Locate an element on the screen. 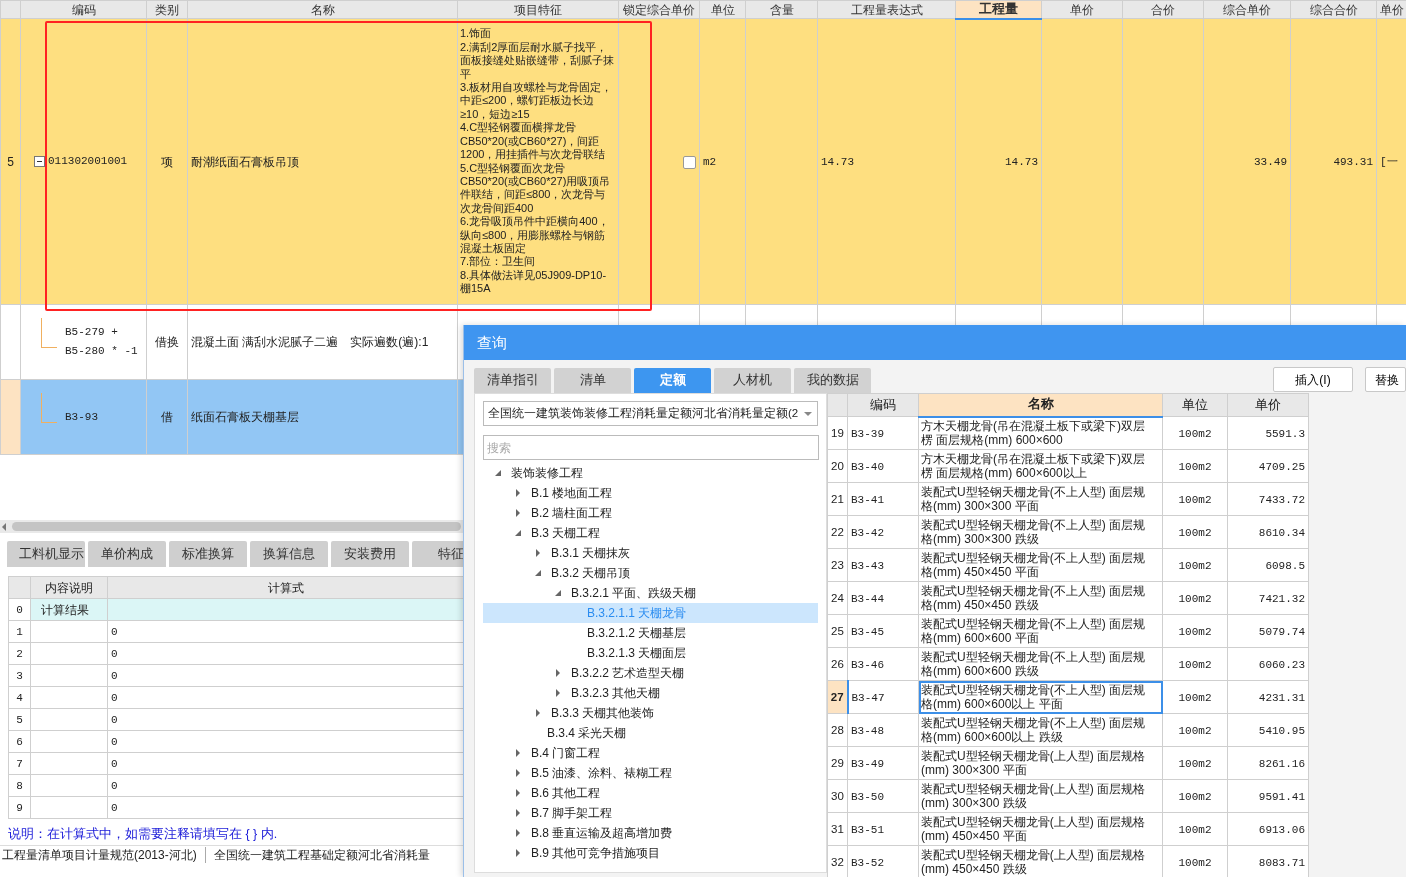  feature-text: 1.饰面 2.满刮2厚面层耐水腻子找平，面板接缝处贴嵌缝带，刮腻子抹平 3.板材用自攻螺栓与龙骨固定，中距≤200，螺钉距板边长边≥10，短边≥15 4.C型轻钢覆面横撑龙骨CB50*20(或CB60*27)，间距1200，用挂插件与次龙骨联结 5.C型轻钢覆面次龙骨CB50*20(或CB60*27)用吸顶吊件联结，间距≤800，次龙骨与次龙骨间距400 6.龙骨吸顶吊件中距横向400，纵向≤800，用膨胀螺栓与钢筋混凝土板固定 7.部位：卫生间 8.具体做法详见05J909-DP10-棚15A is located at coordinates (537, 161).